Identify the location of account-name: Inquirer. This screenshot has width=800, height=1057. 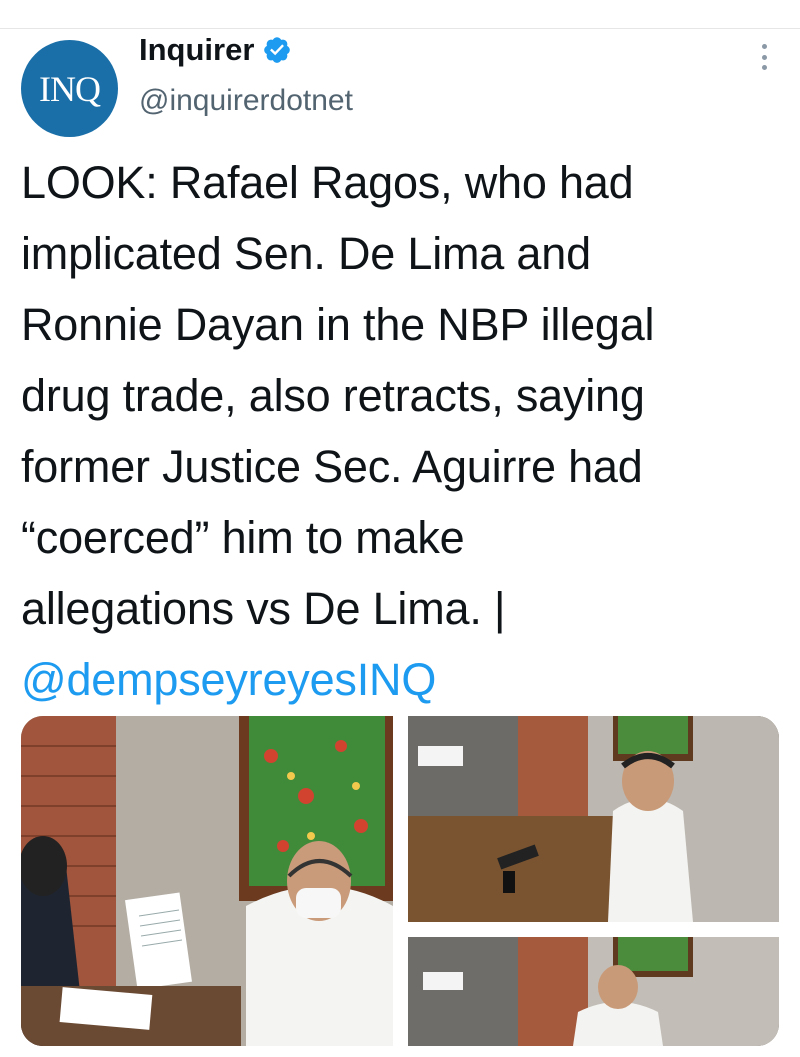
(196, 50).